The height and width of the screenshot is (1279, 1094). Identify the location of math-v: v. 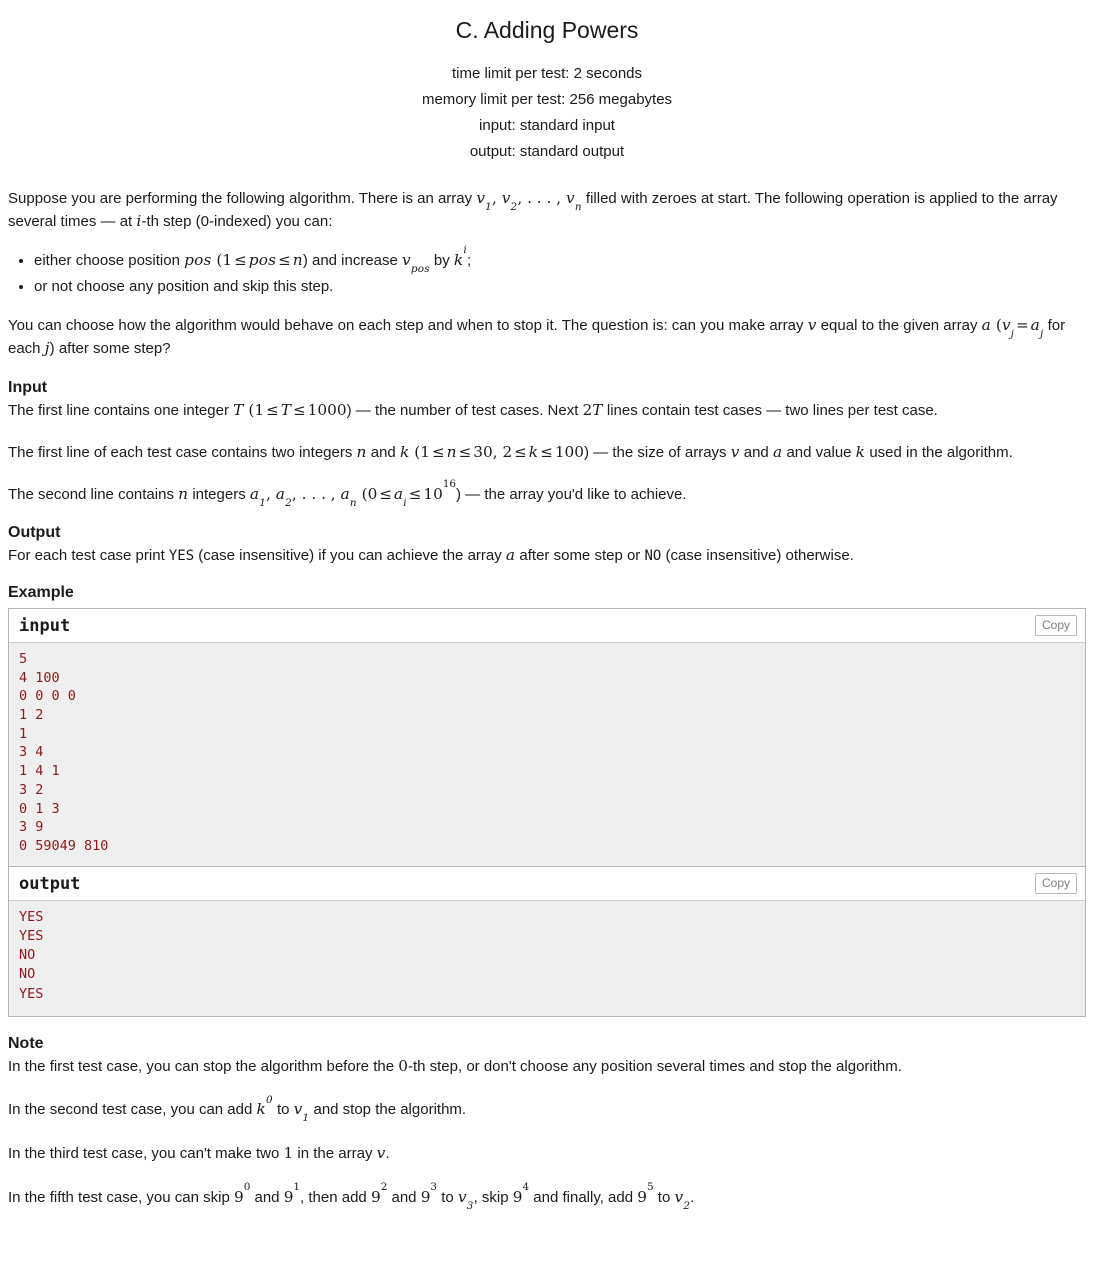
(812, 324).